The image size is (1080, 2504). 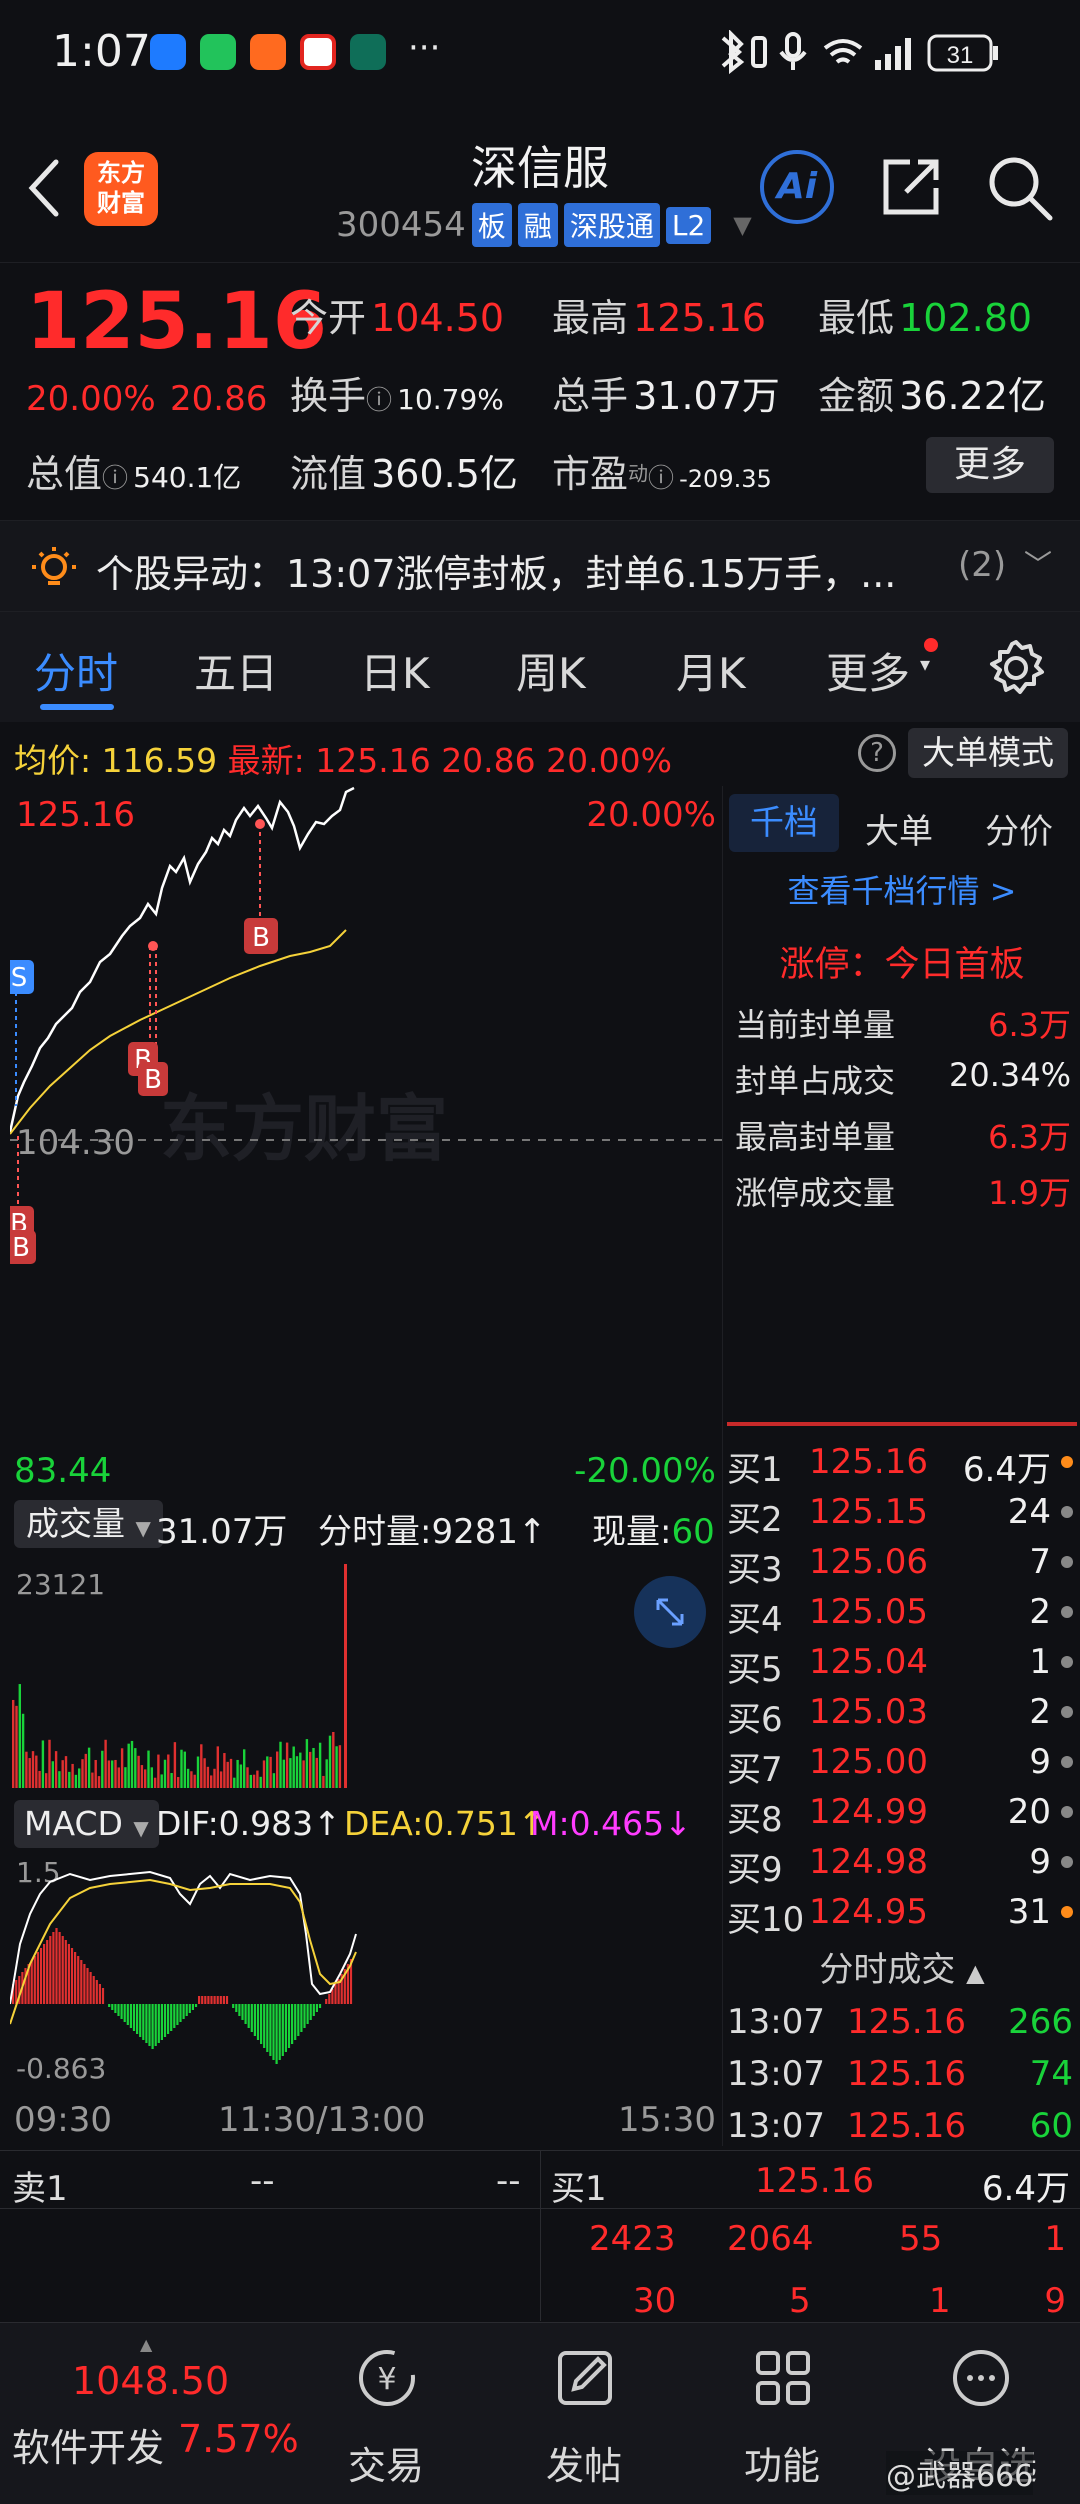 What do you see at coordinates (827, 2239) in the screenshot?
I see `queue-row: 2423 2064 55 1` at bounding box center [827, 2239].